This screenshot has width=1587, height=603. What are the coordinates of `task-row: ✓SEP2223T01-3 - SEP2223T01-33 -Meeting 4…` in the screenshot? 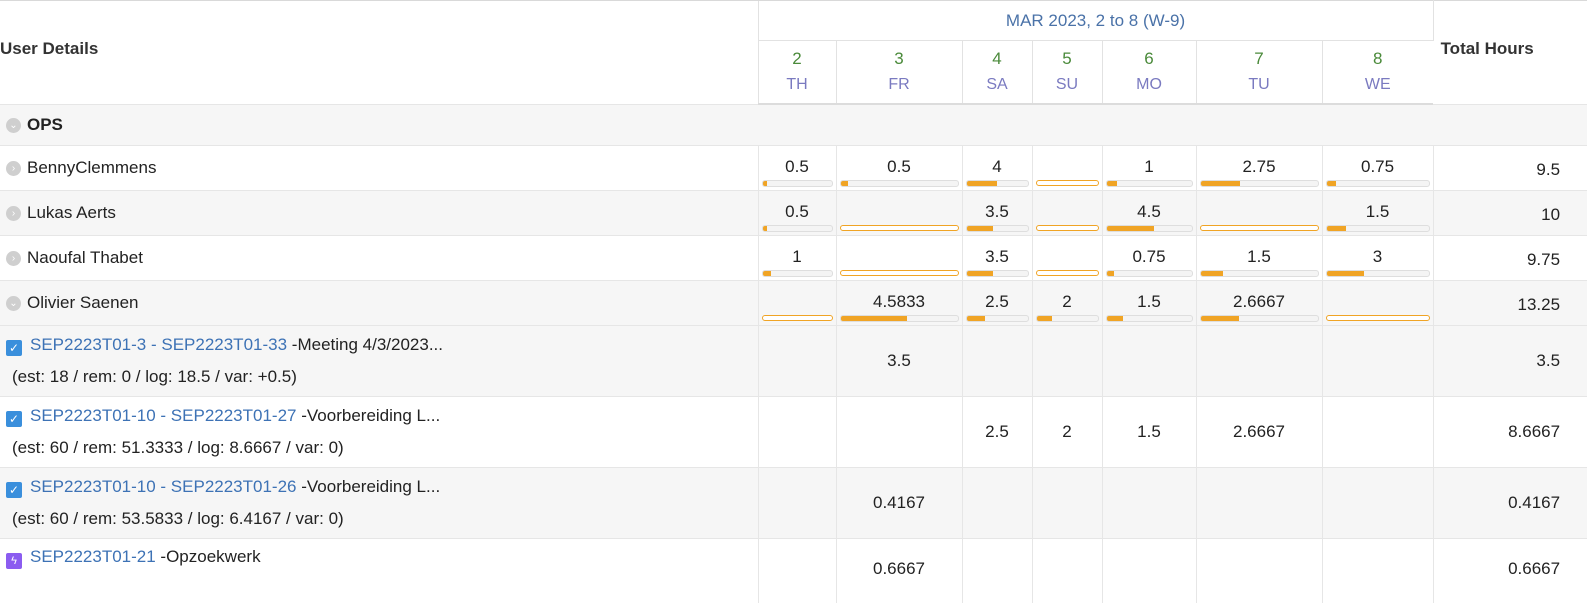 It's located at (793, 361).